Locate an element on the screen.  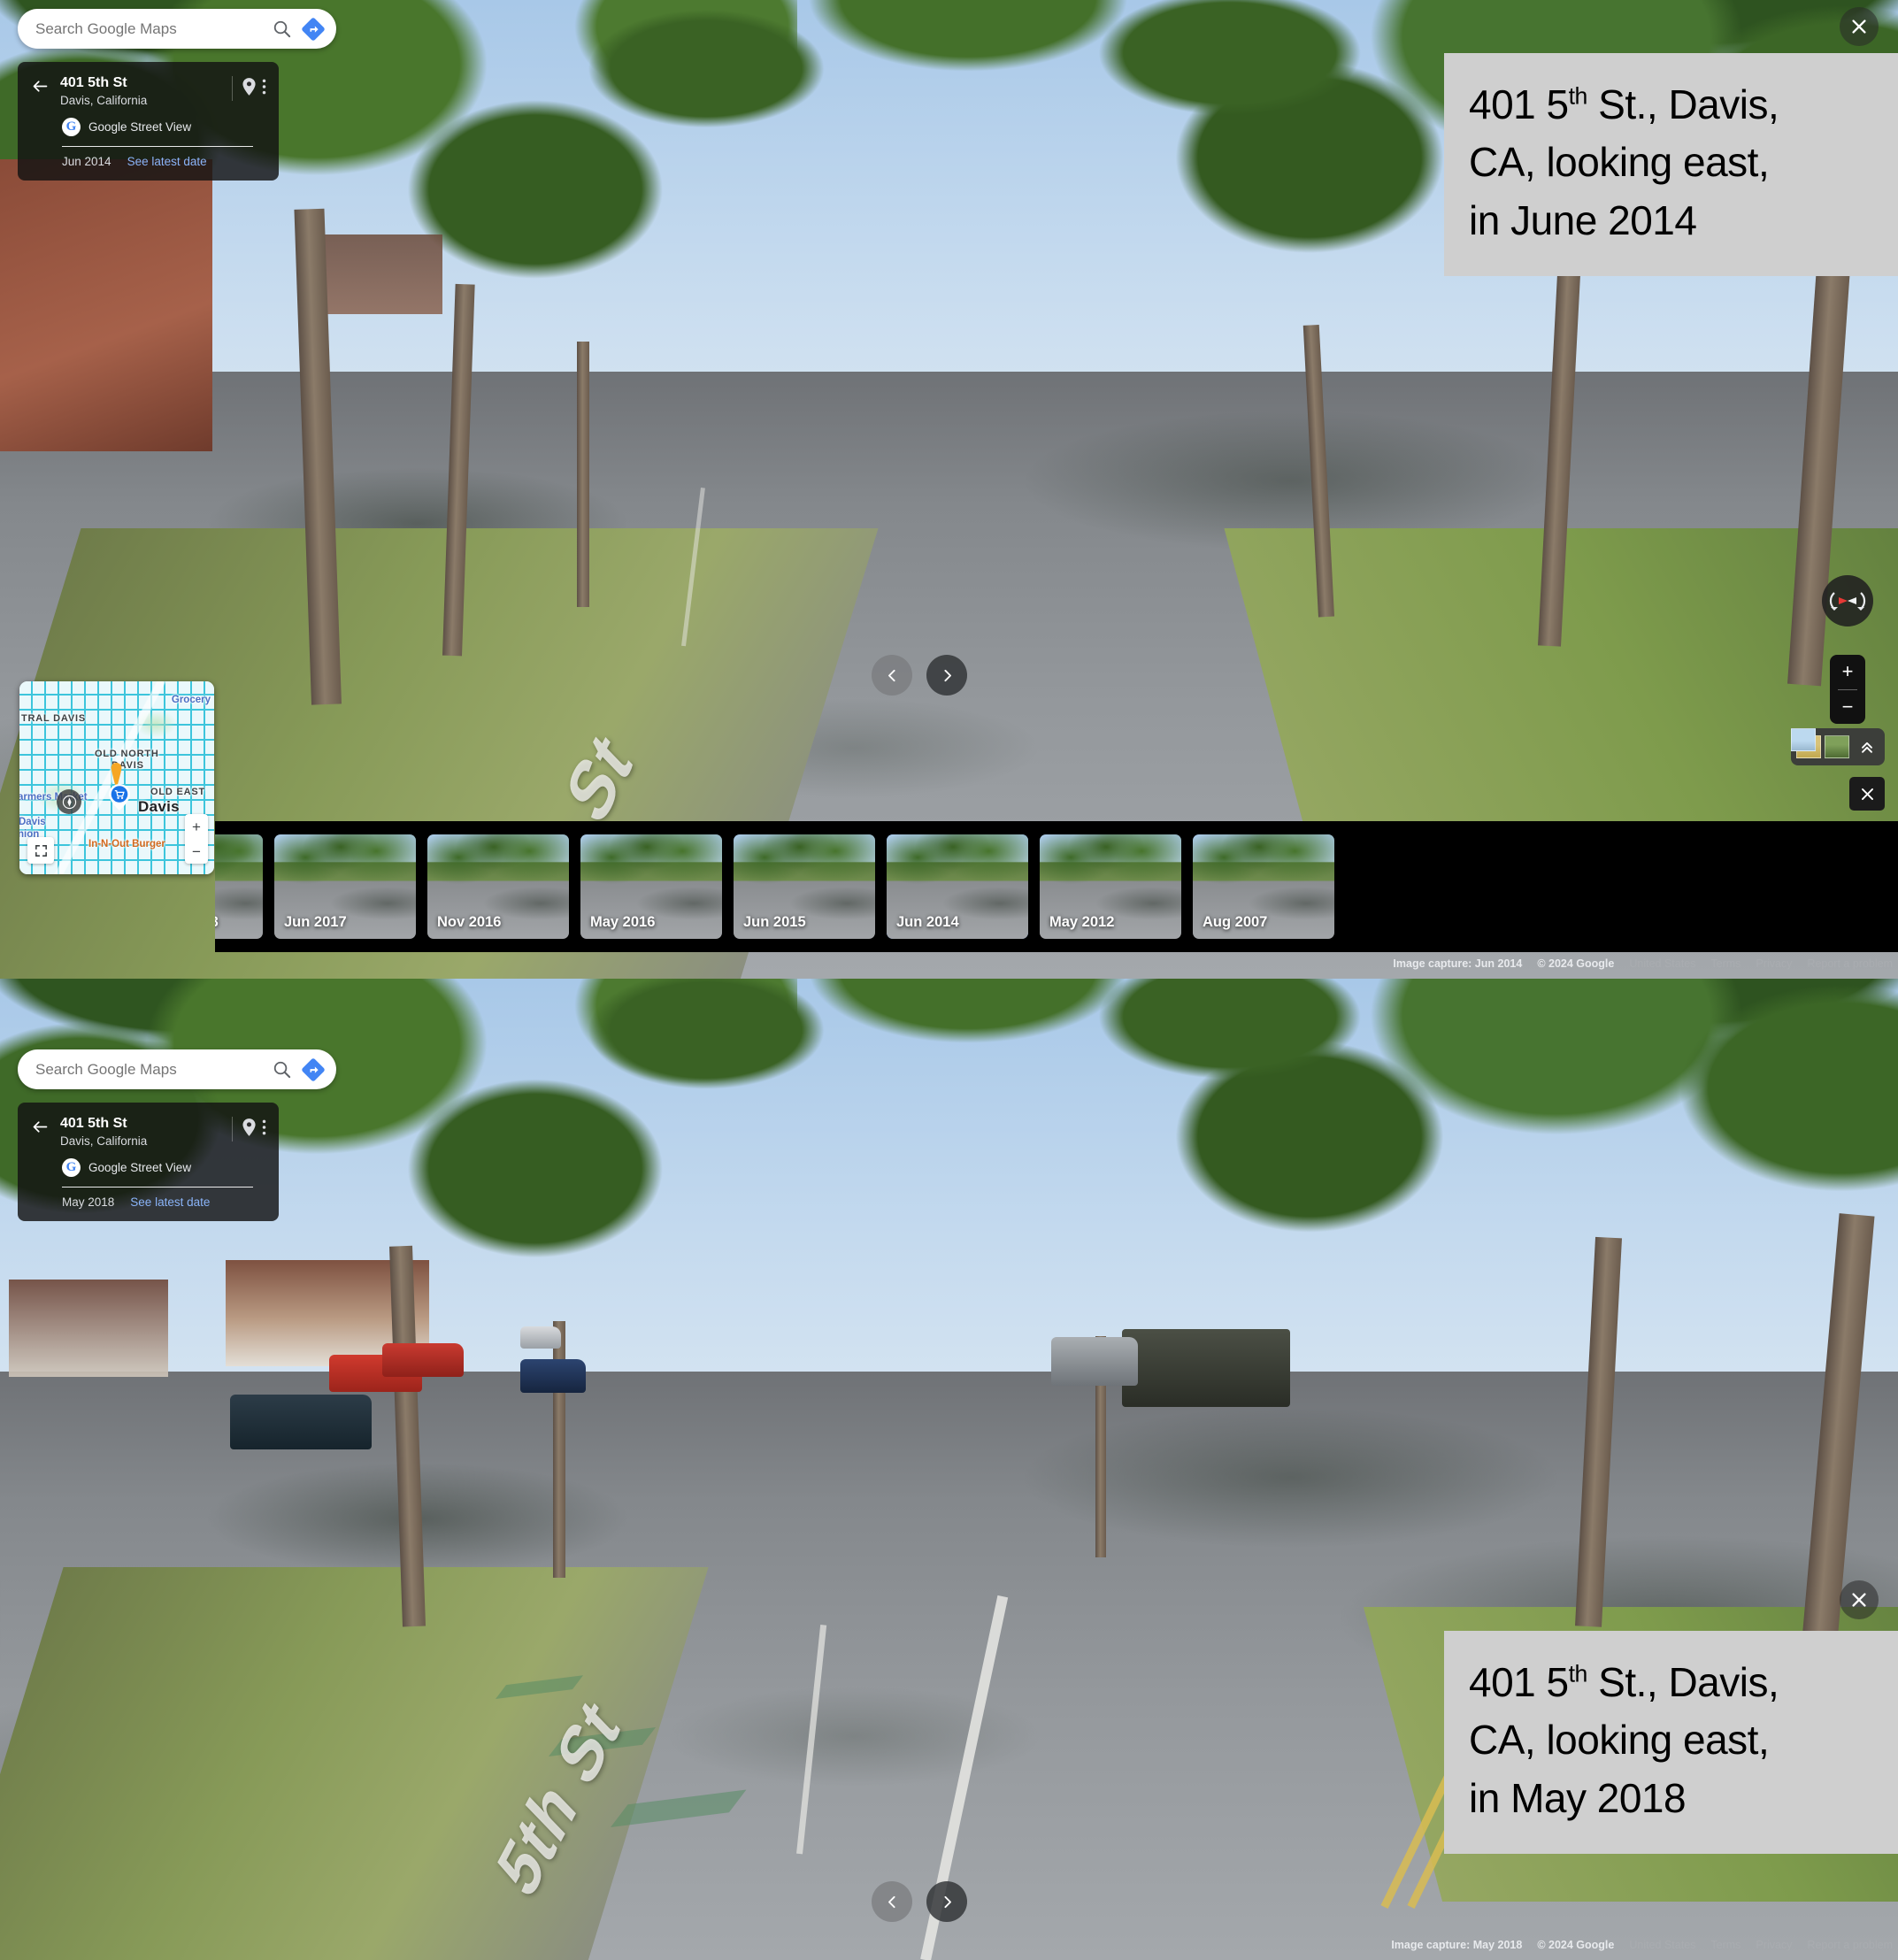
close-timeline-button is located at coordinates (1867, 794).